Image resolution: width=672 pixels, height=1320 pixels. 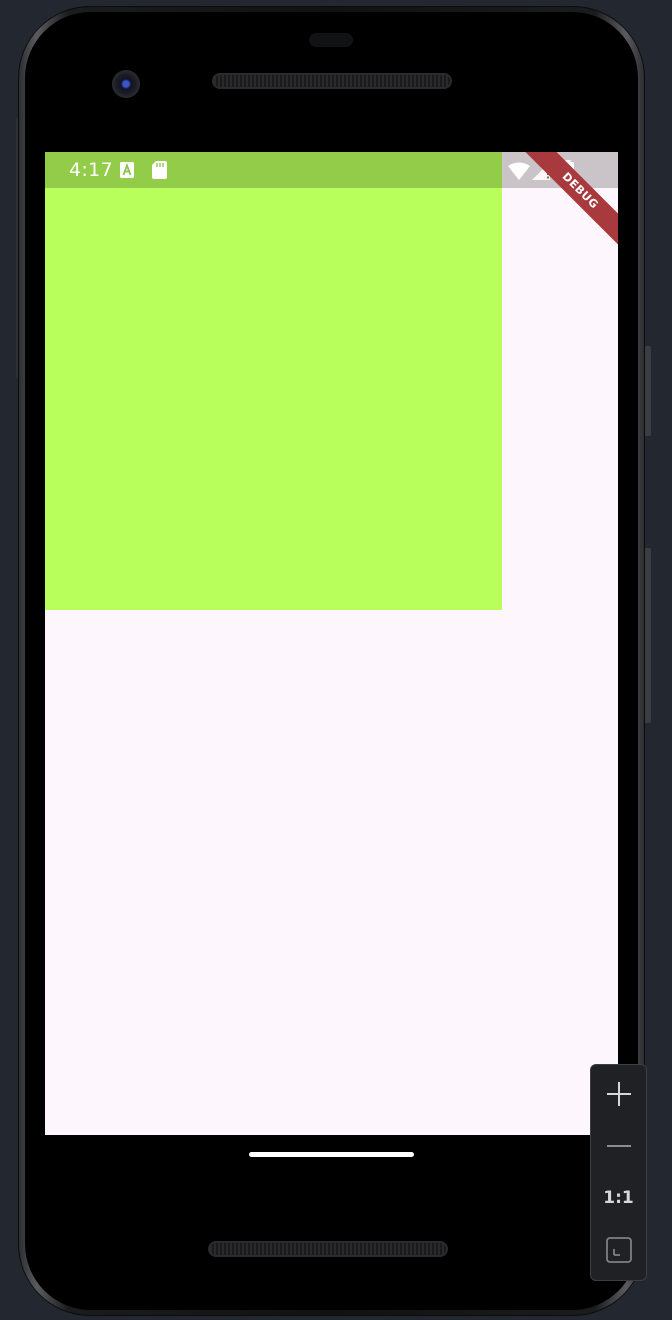 What do you see at coordinates (126, 84) in the screenshot?
I see `front-camera` at bounding box center [126, 84].